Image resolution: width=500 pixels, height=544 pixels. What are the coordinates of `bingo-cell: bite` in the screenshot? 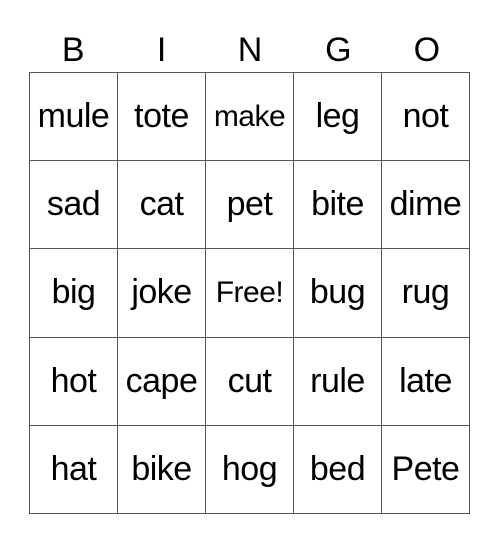 It's located at (338, 205).